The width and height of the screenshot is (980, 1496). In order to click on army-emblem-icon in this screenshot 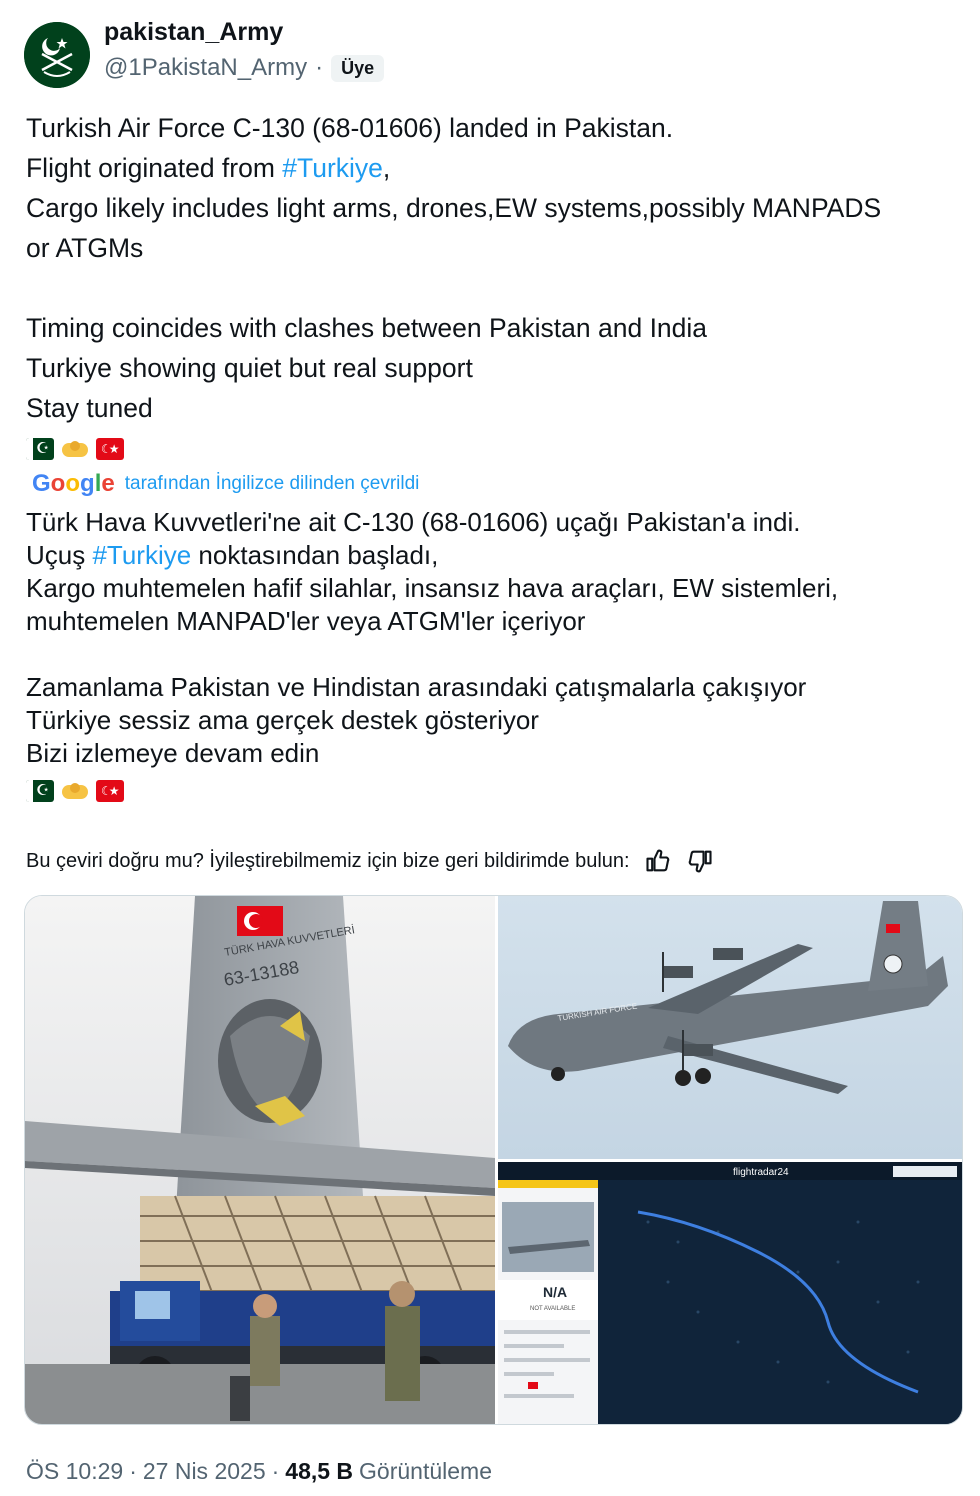, I will do `click(57, 55)`.